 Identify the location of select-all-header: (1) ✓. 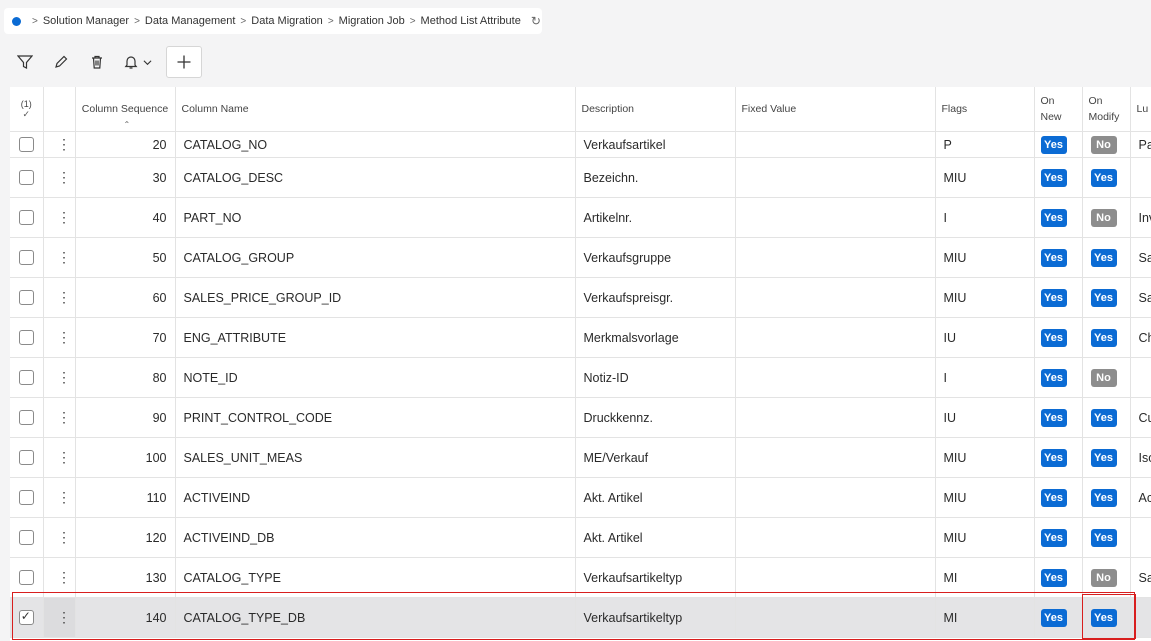
(27, 109).